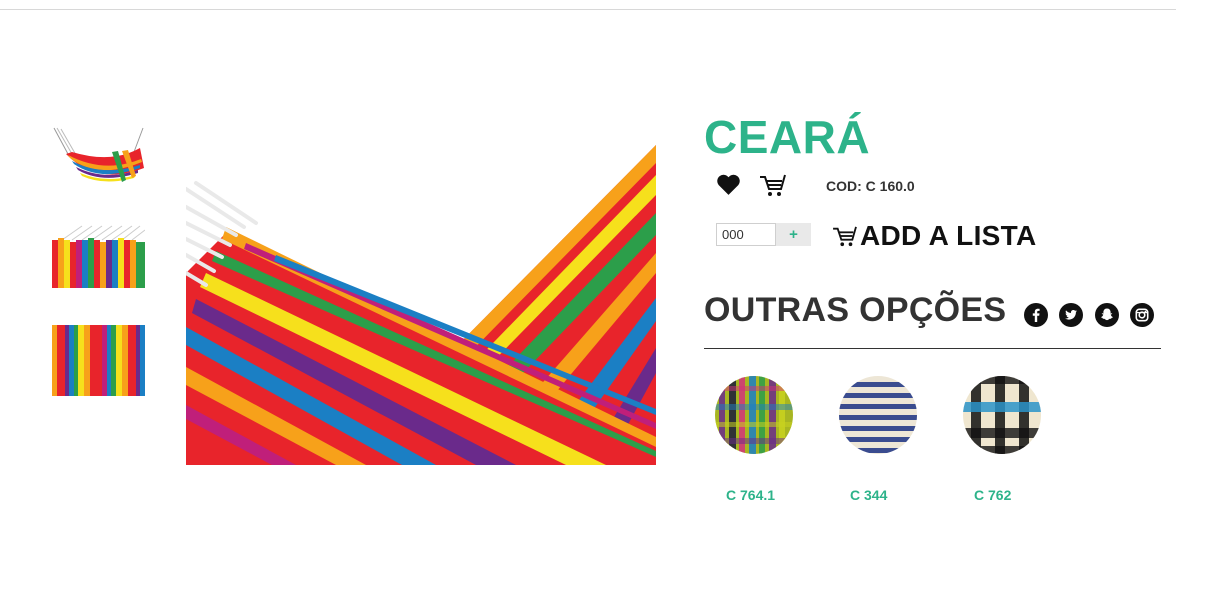 Image resolution: width=1213 pixels, height=596 pixels. What do you see at coordinates (845, 236) in the screenshot?
I see `cart-icon` at bounding box center [845, 236].